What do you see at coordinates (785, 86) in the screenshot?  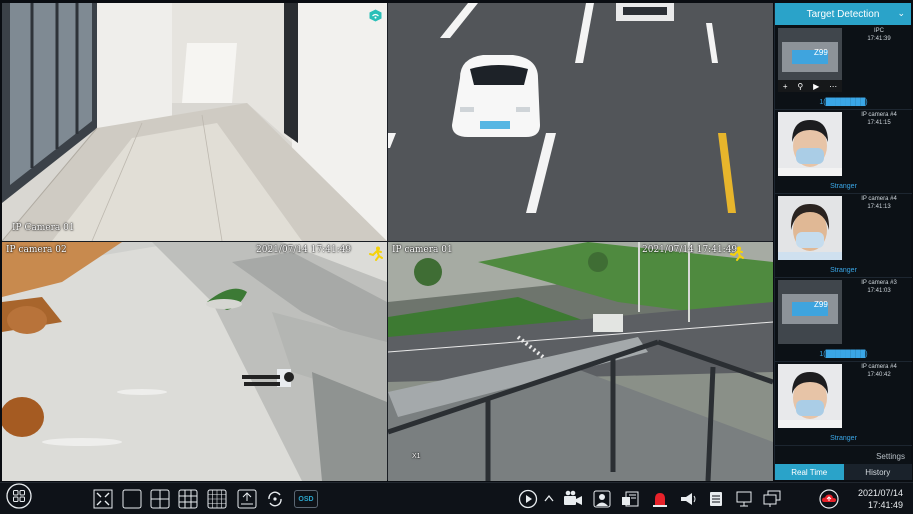 I see `add-icon: +` at bounding box center [785, 86].